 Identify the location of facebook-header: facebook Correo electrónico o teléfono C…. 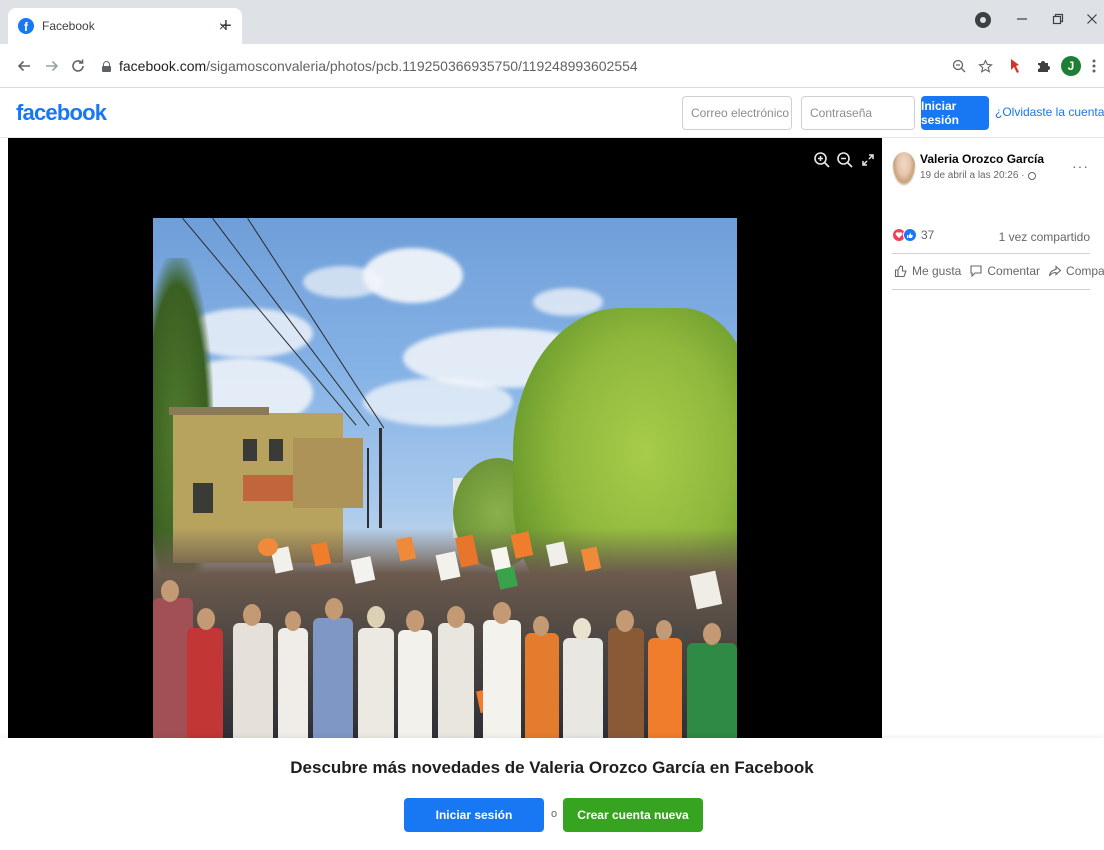
(552, 113).